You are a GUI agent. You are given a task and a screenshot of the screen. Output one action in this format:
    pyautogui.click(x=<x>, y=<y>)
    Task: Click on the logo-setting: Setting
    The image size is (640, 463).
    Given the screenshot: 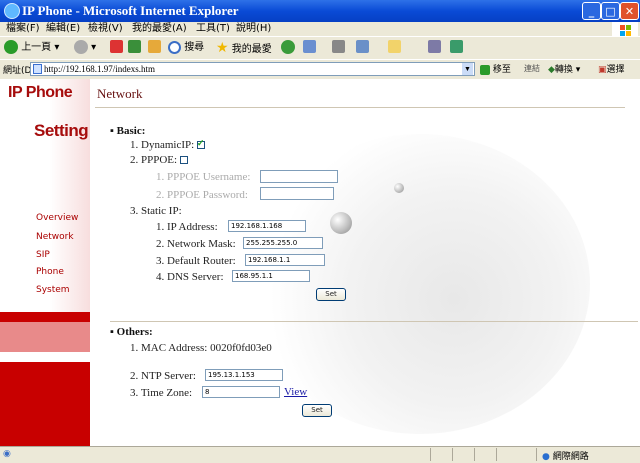 What is the action you would take?
    pyautogui.click(x=61, y=130)
    